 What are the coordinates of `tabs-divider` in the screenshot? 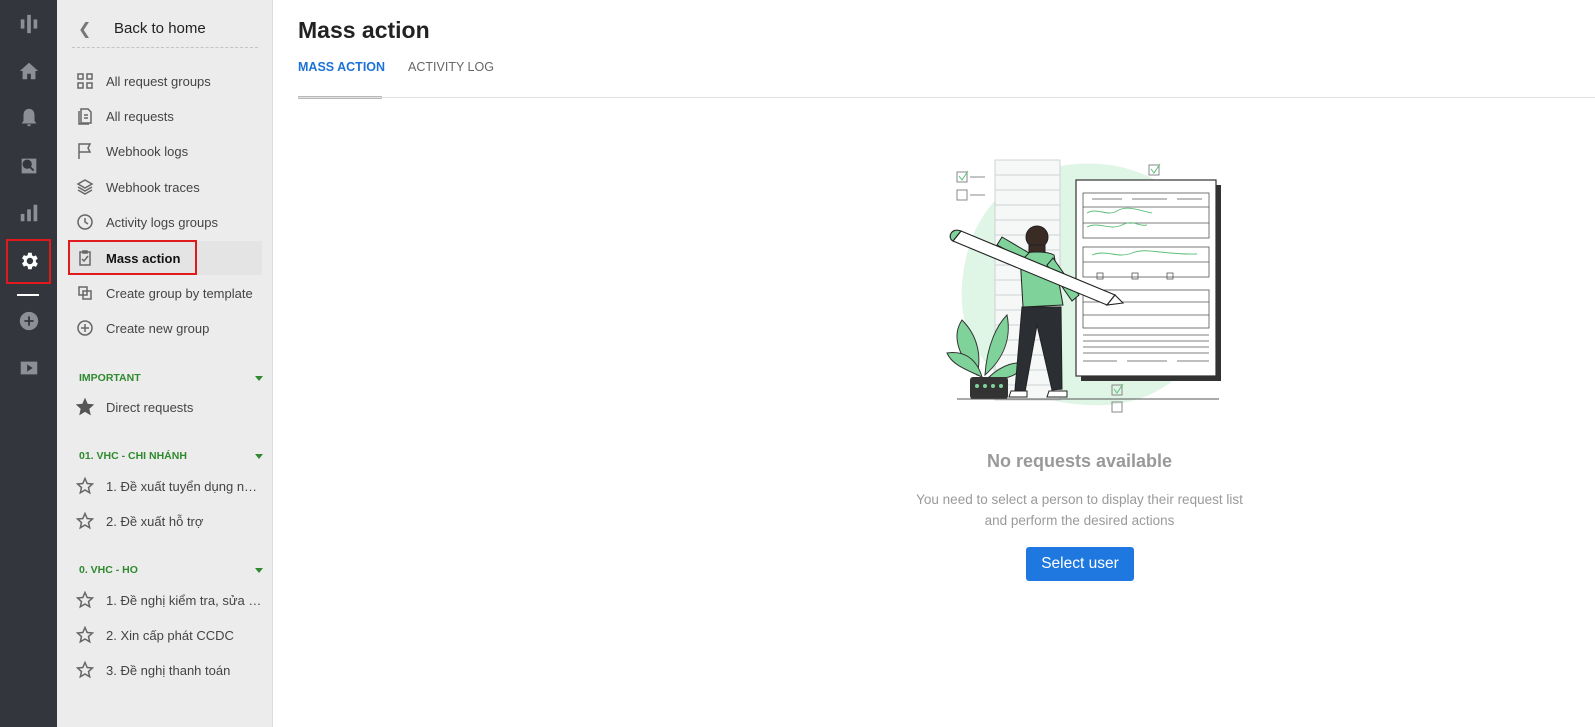 It's located at (946, 97).